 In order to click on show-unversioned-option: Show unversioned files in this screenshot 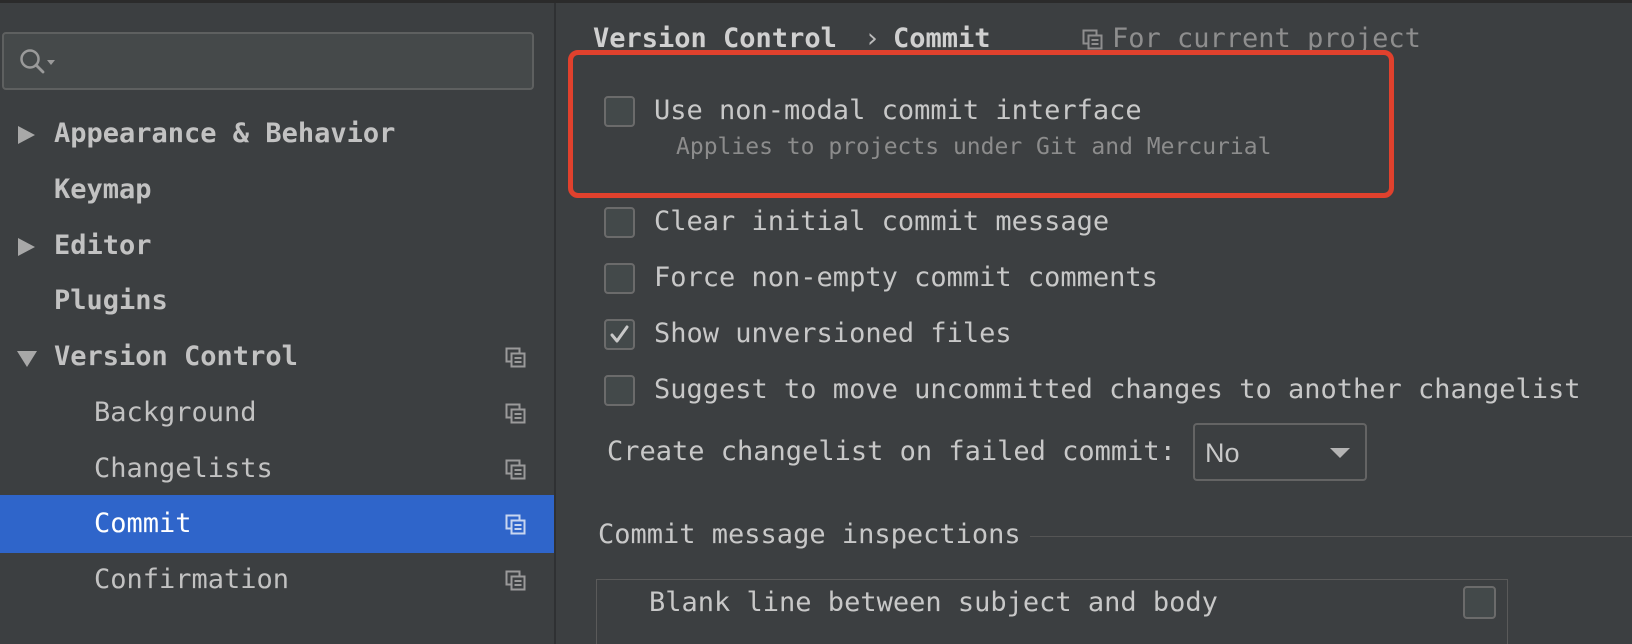, I will do `click(829, 338)`.